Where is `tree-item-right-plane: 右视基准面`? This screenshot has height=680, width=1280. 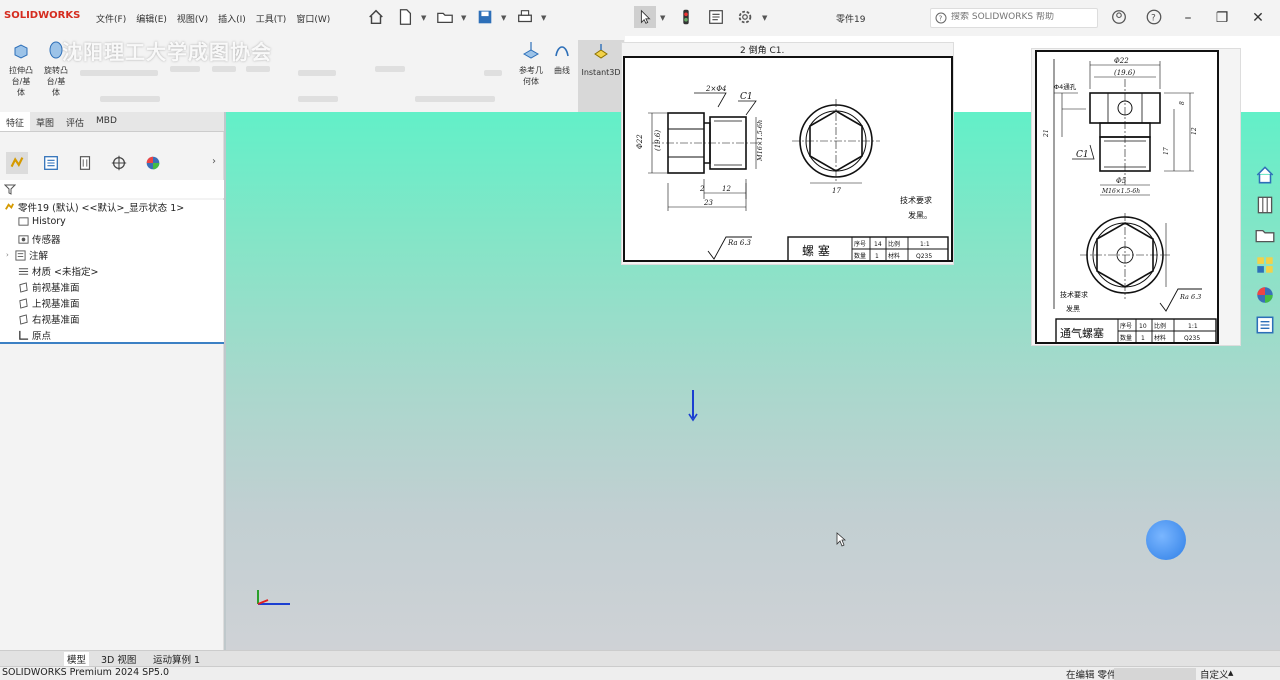 tree-item-right-plane: 右视基准面 is located at coordinates (49, 319).